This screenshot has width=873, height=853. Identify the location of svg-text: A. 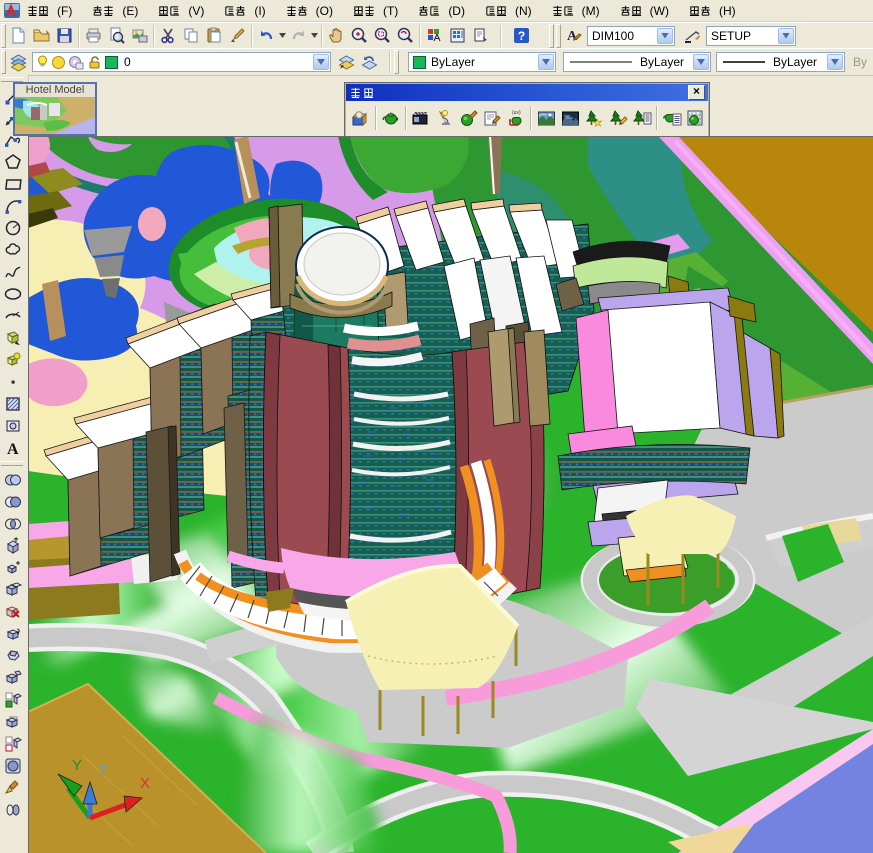
(13, 449).